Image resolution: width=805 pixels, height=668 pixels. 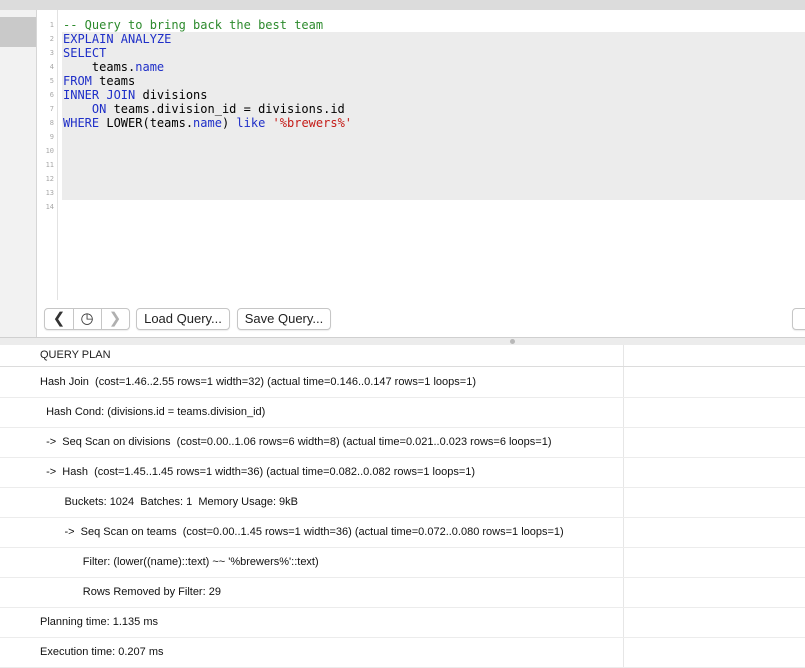 I want to click on line-number: 8, so click(x=51, y=123).